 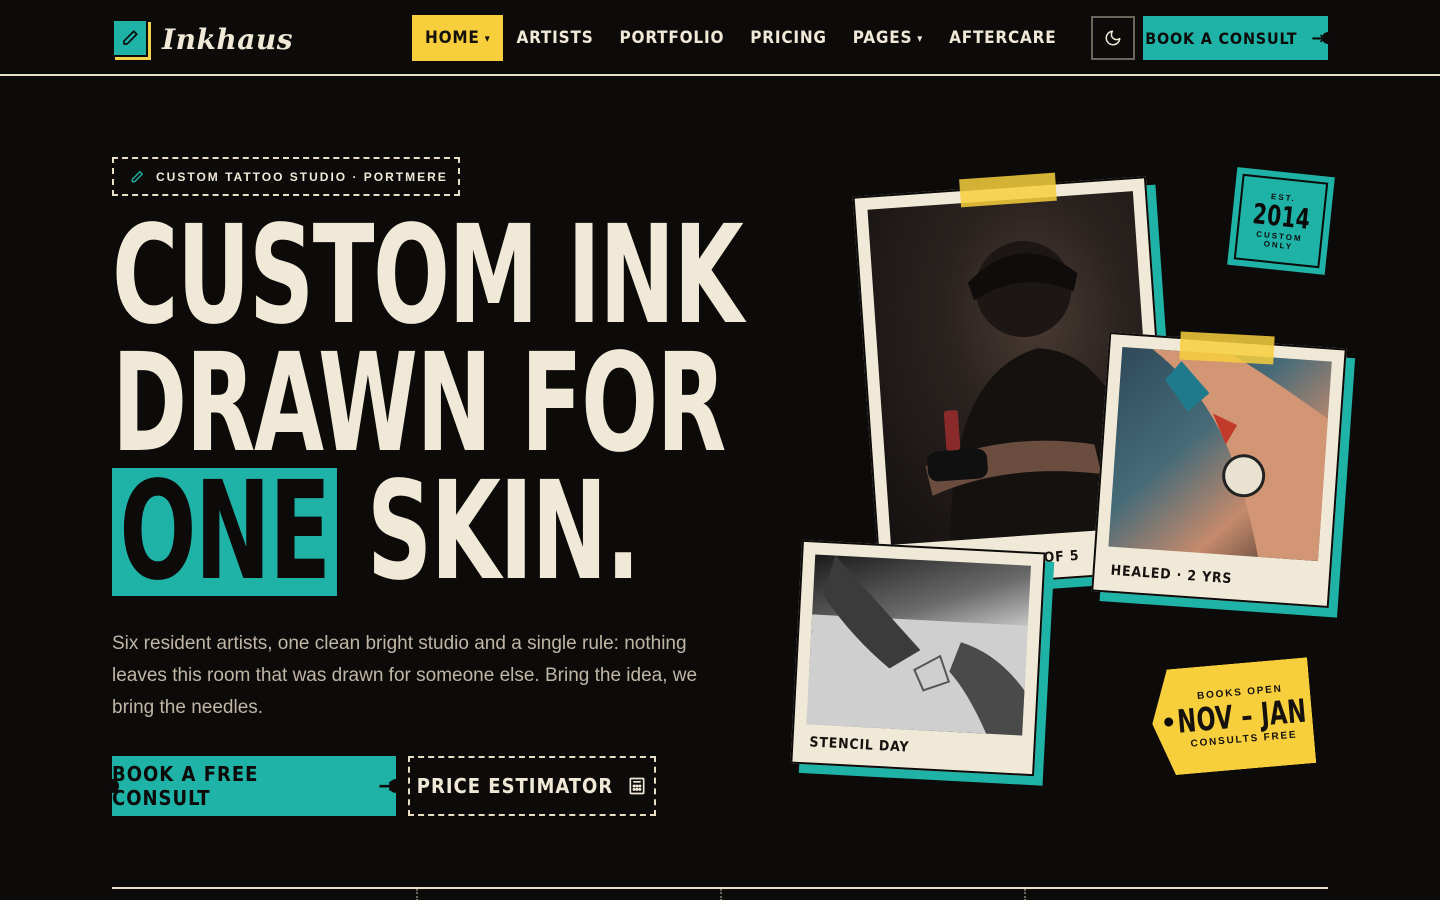 I want to click on est-sub-2: ONLY, so click(x=1278, y=244).